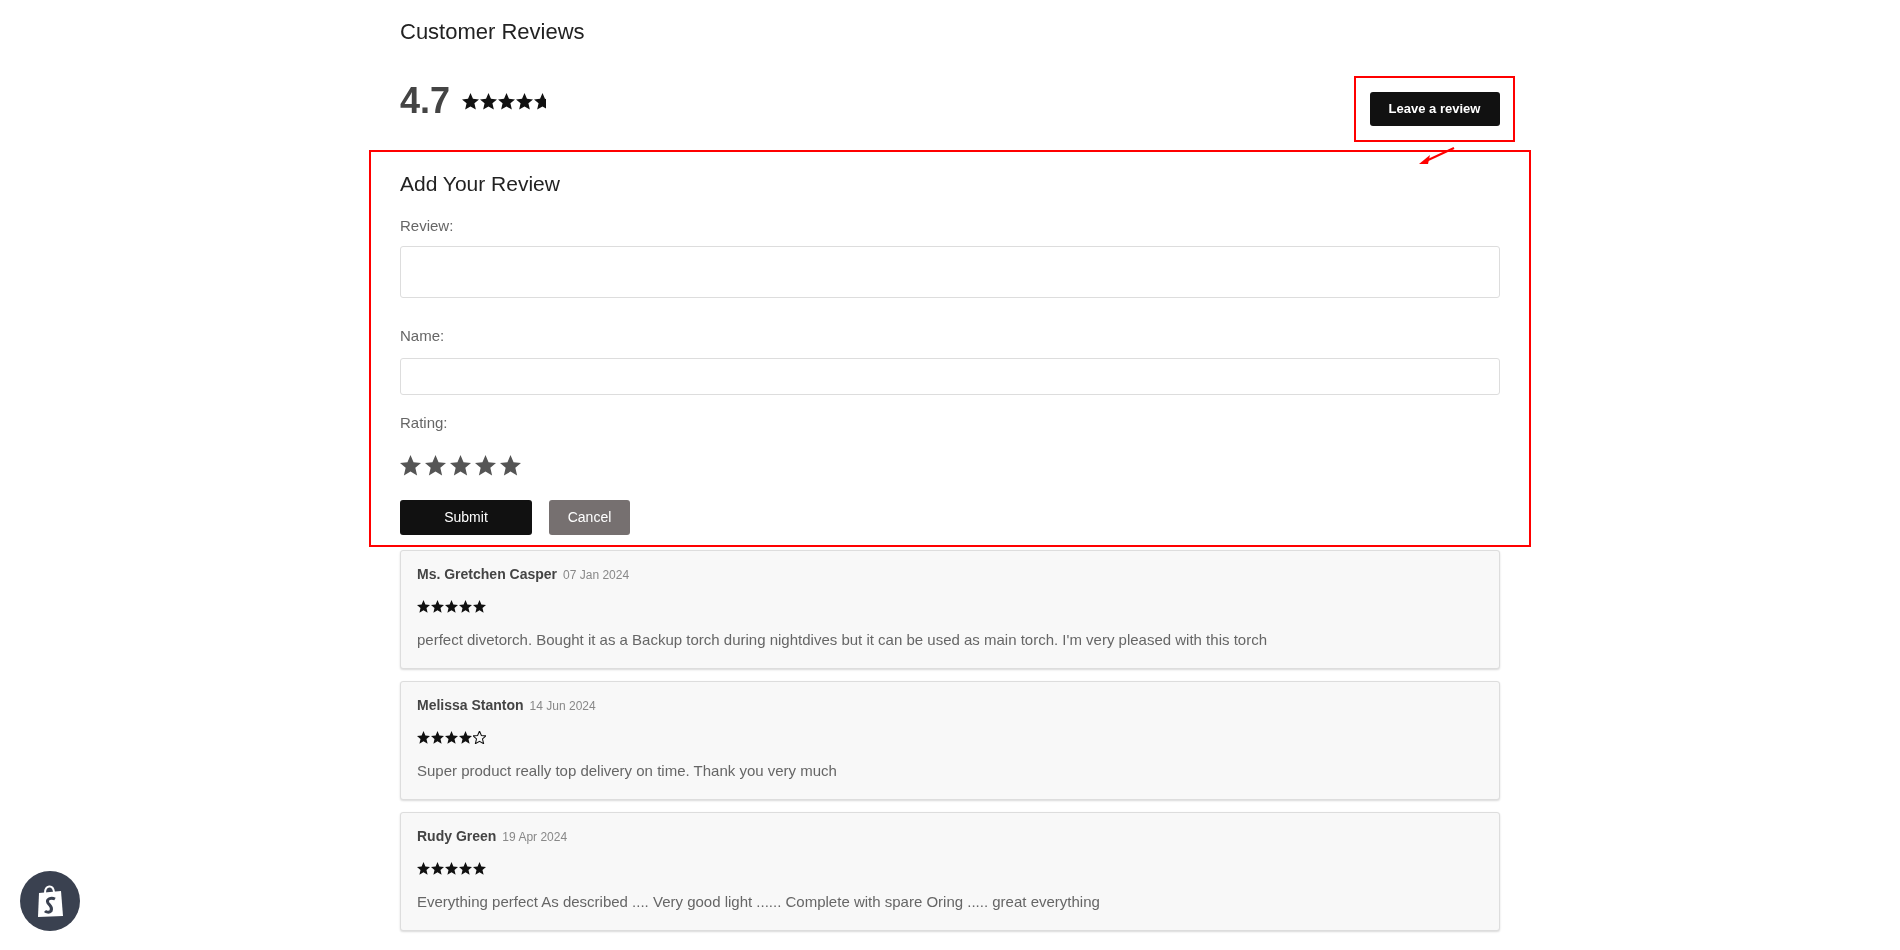 This screenshot has width=1900, height=950. I want to click on reviewer-name: Rudy Green, so click(457, 836).